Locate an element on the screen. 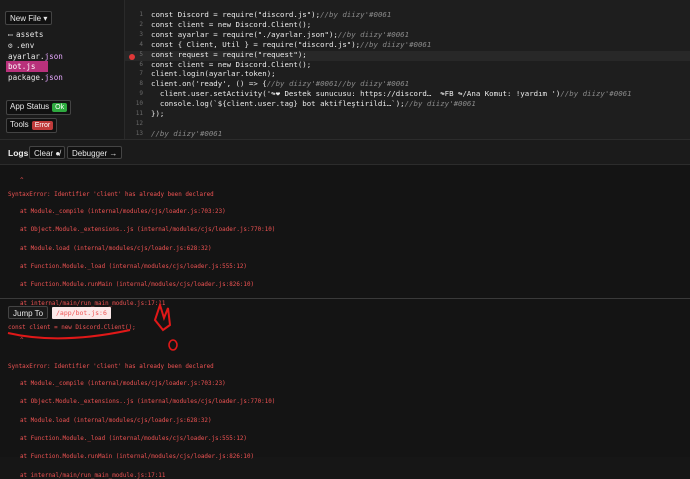 The width and height of the screenshot is (690, 479). code-line: client.login(ayarlar.token); is located at coordinates (213, 73).